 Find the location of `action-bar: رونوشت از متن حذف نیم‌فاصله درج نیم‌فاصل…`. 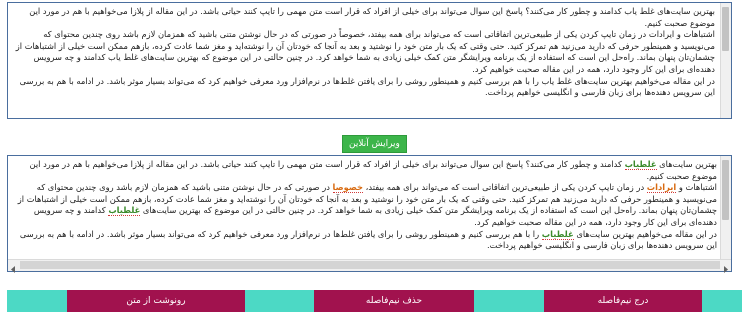

action-bar: رونوشت از متن حذف نیم‌فاصله درج نیم‌فاصل… is located at coordinates (374, 301).